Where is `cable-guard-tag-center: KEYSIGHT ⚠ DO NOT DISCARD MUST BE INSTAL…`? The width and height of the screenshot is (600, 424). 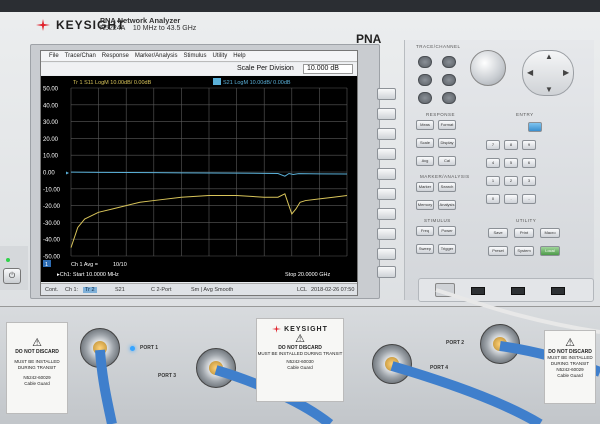
cable-guard-tag-center: KEYSIGHT ⚠ DO NOT DISCARD MUST BE INSTAL… is located at coordinates (300, 360).